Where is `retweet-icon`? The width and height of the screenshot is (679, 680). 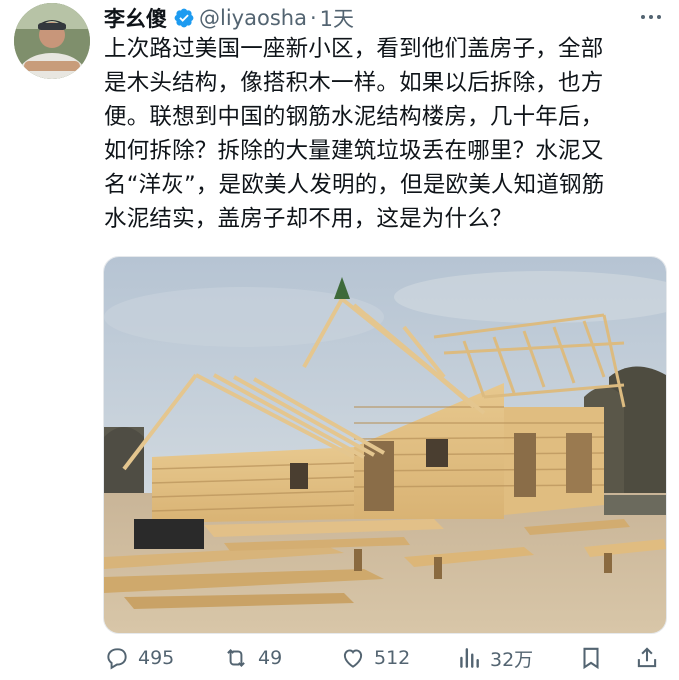
retweet-icon is located at coordinates (236, 658).